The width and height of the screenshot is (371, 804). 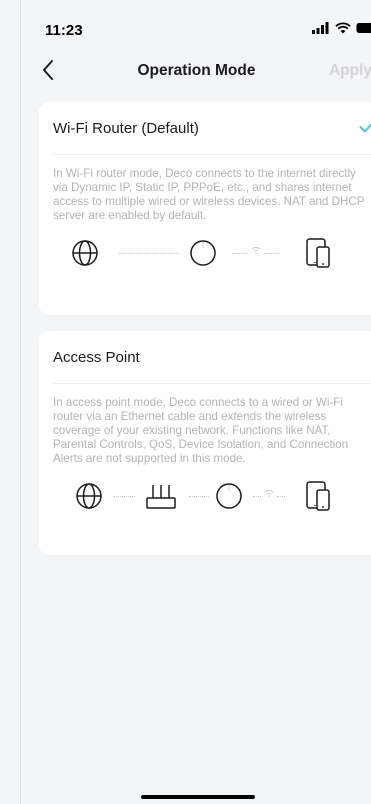 I want to click on status-icons, so click(x=341, y=28).